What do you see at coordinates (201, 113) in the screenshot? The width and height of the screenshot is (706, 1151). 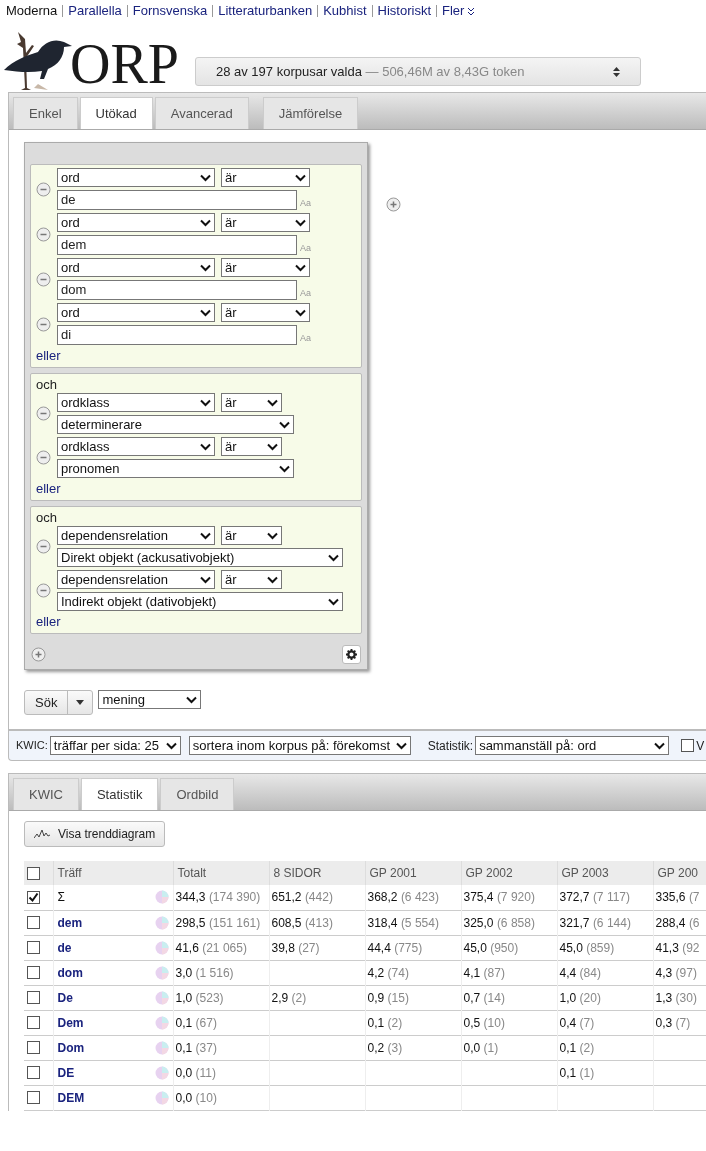 I see `tab: Avancerad` at bounding box center [201, 113].